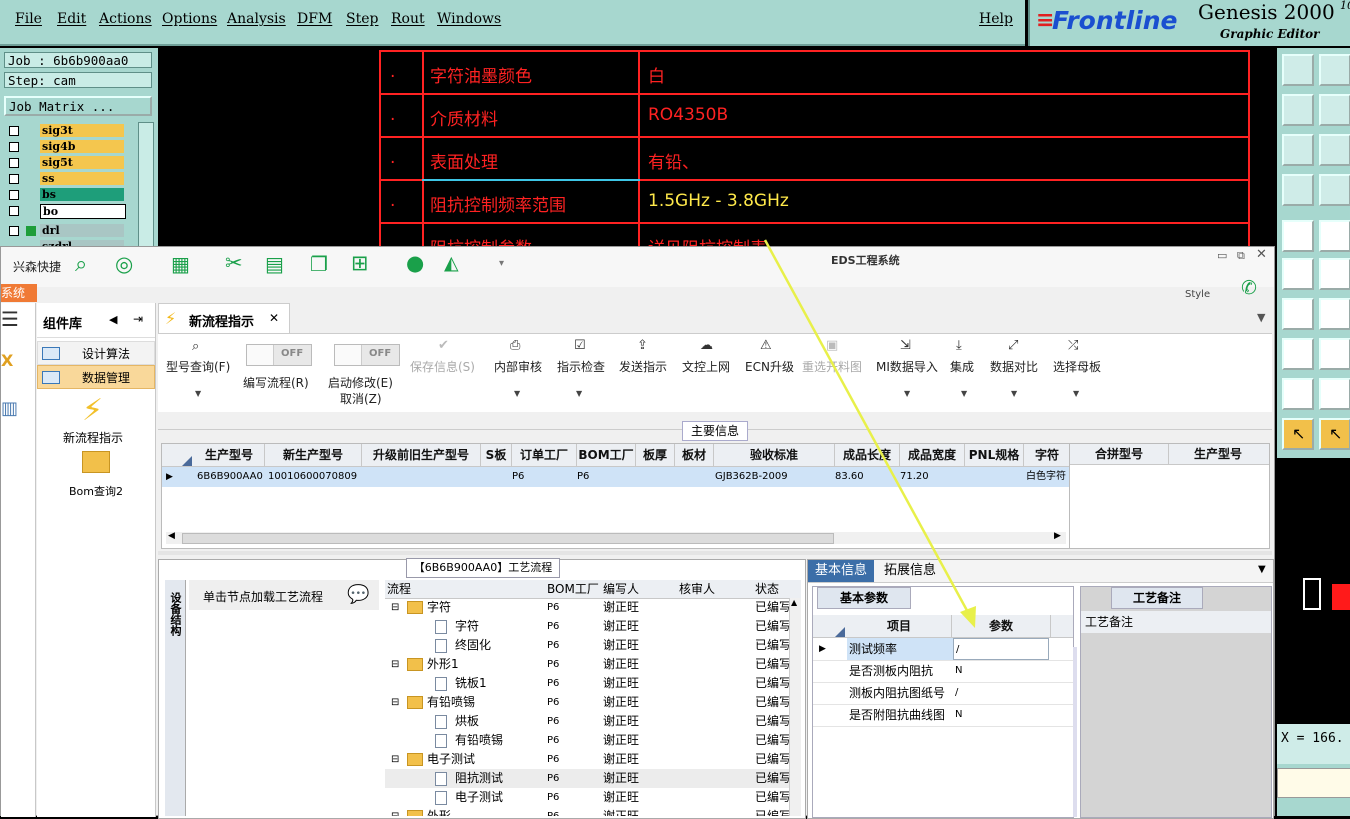 This screenshot has width=1350, height=819. What do you see at coordinates (917, 571) in the screenshot?
I see `tab-extended-info: 拓展信息` at bounding box center [917, 571].